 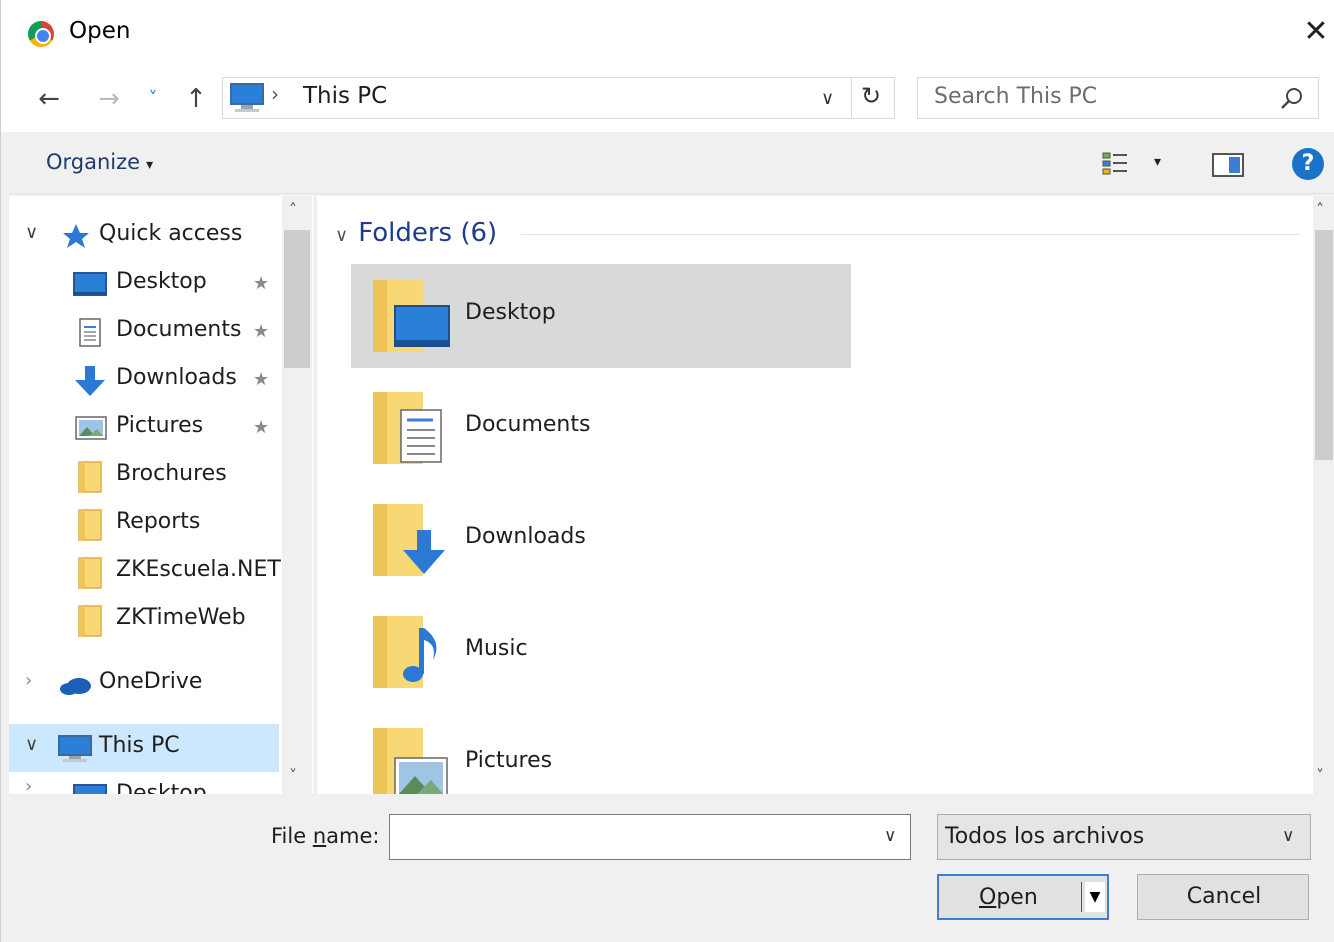 What do you see at coordinates (601, 753) in the screenshot?
I see `folder-pictures: Pictures` at bounding box center [601, 753].